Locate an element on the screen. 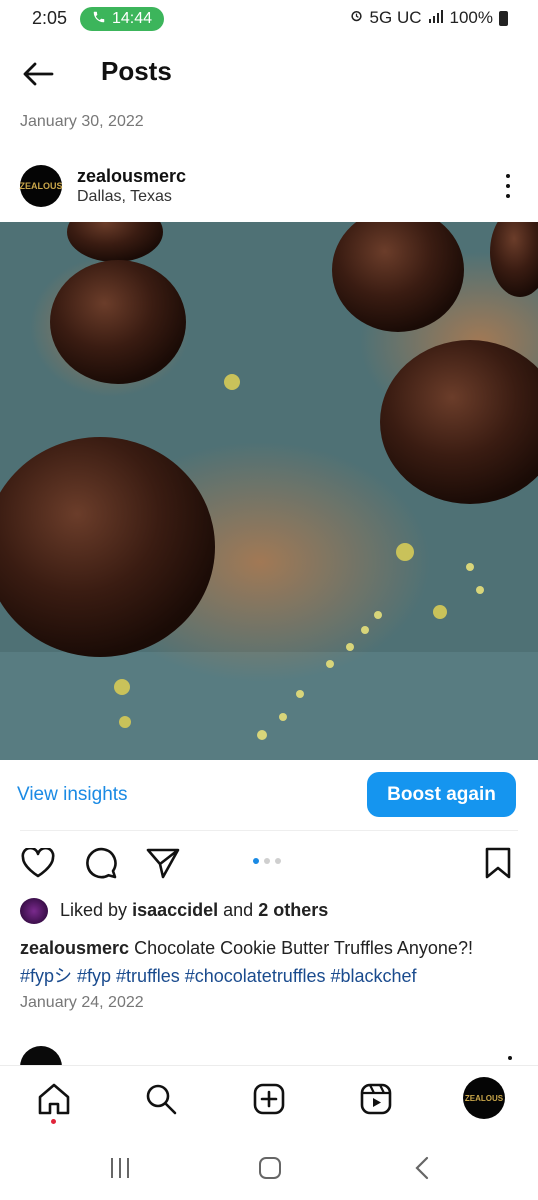 The width and height of the screenshot is (538, 1200). send-icon is located at coordinates (163, 863).